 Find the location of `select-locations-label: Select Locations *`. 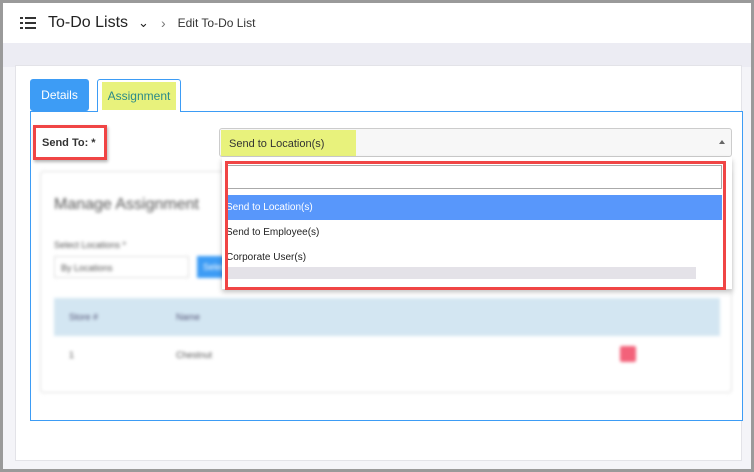

select-locations-label: Select Locations * is located at coordinates (90, 245).